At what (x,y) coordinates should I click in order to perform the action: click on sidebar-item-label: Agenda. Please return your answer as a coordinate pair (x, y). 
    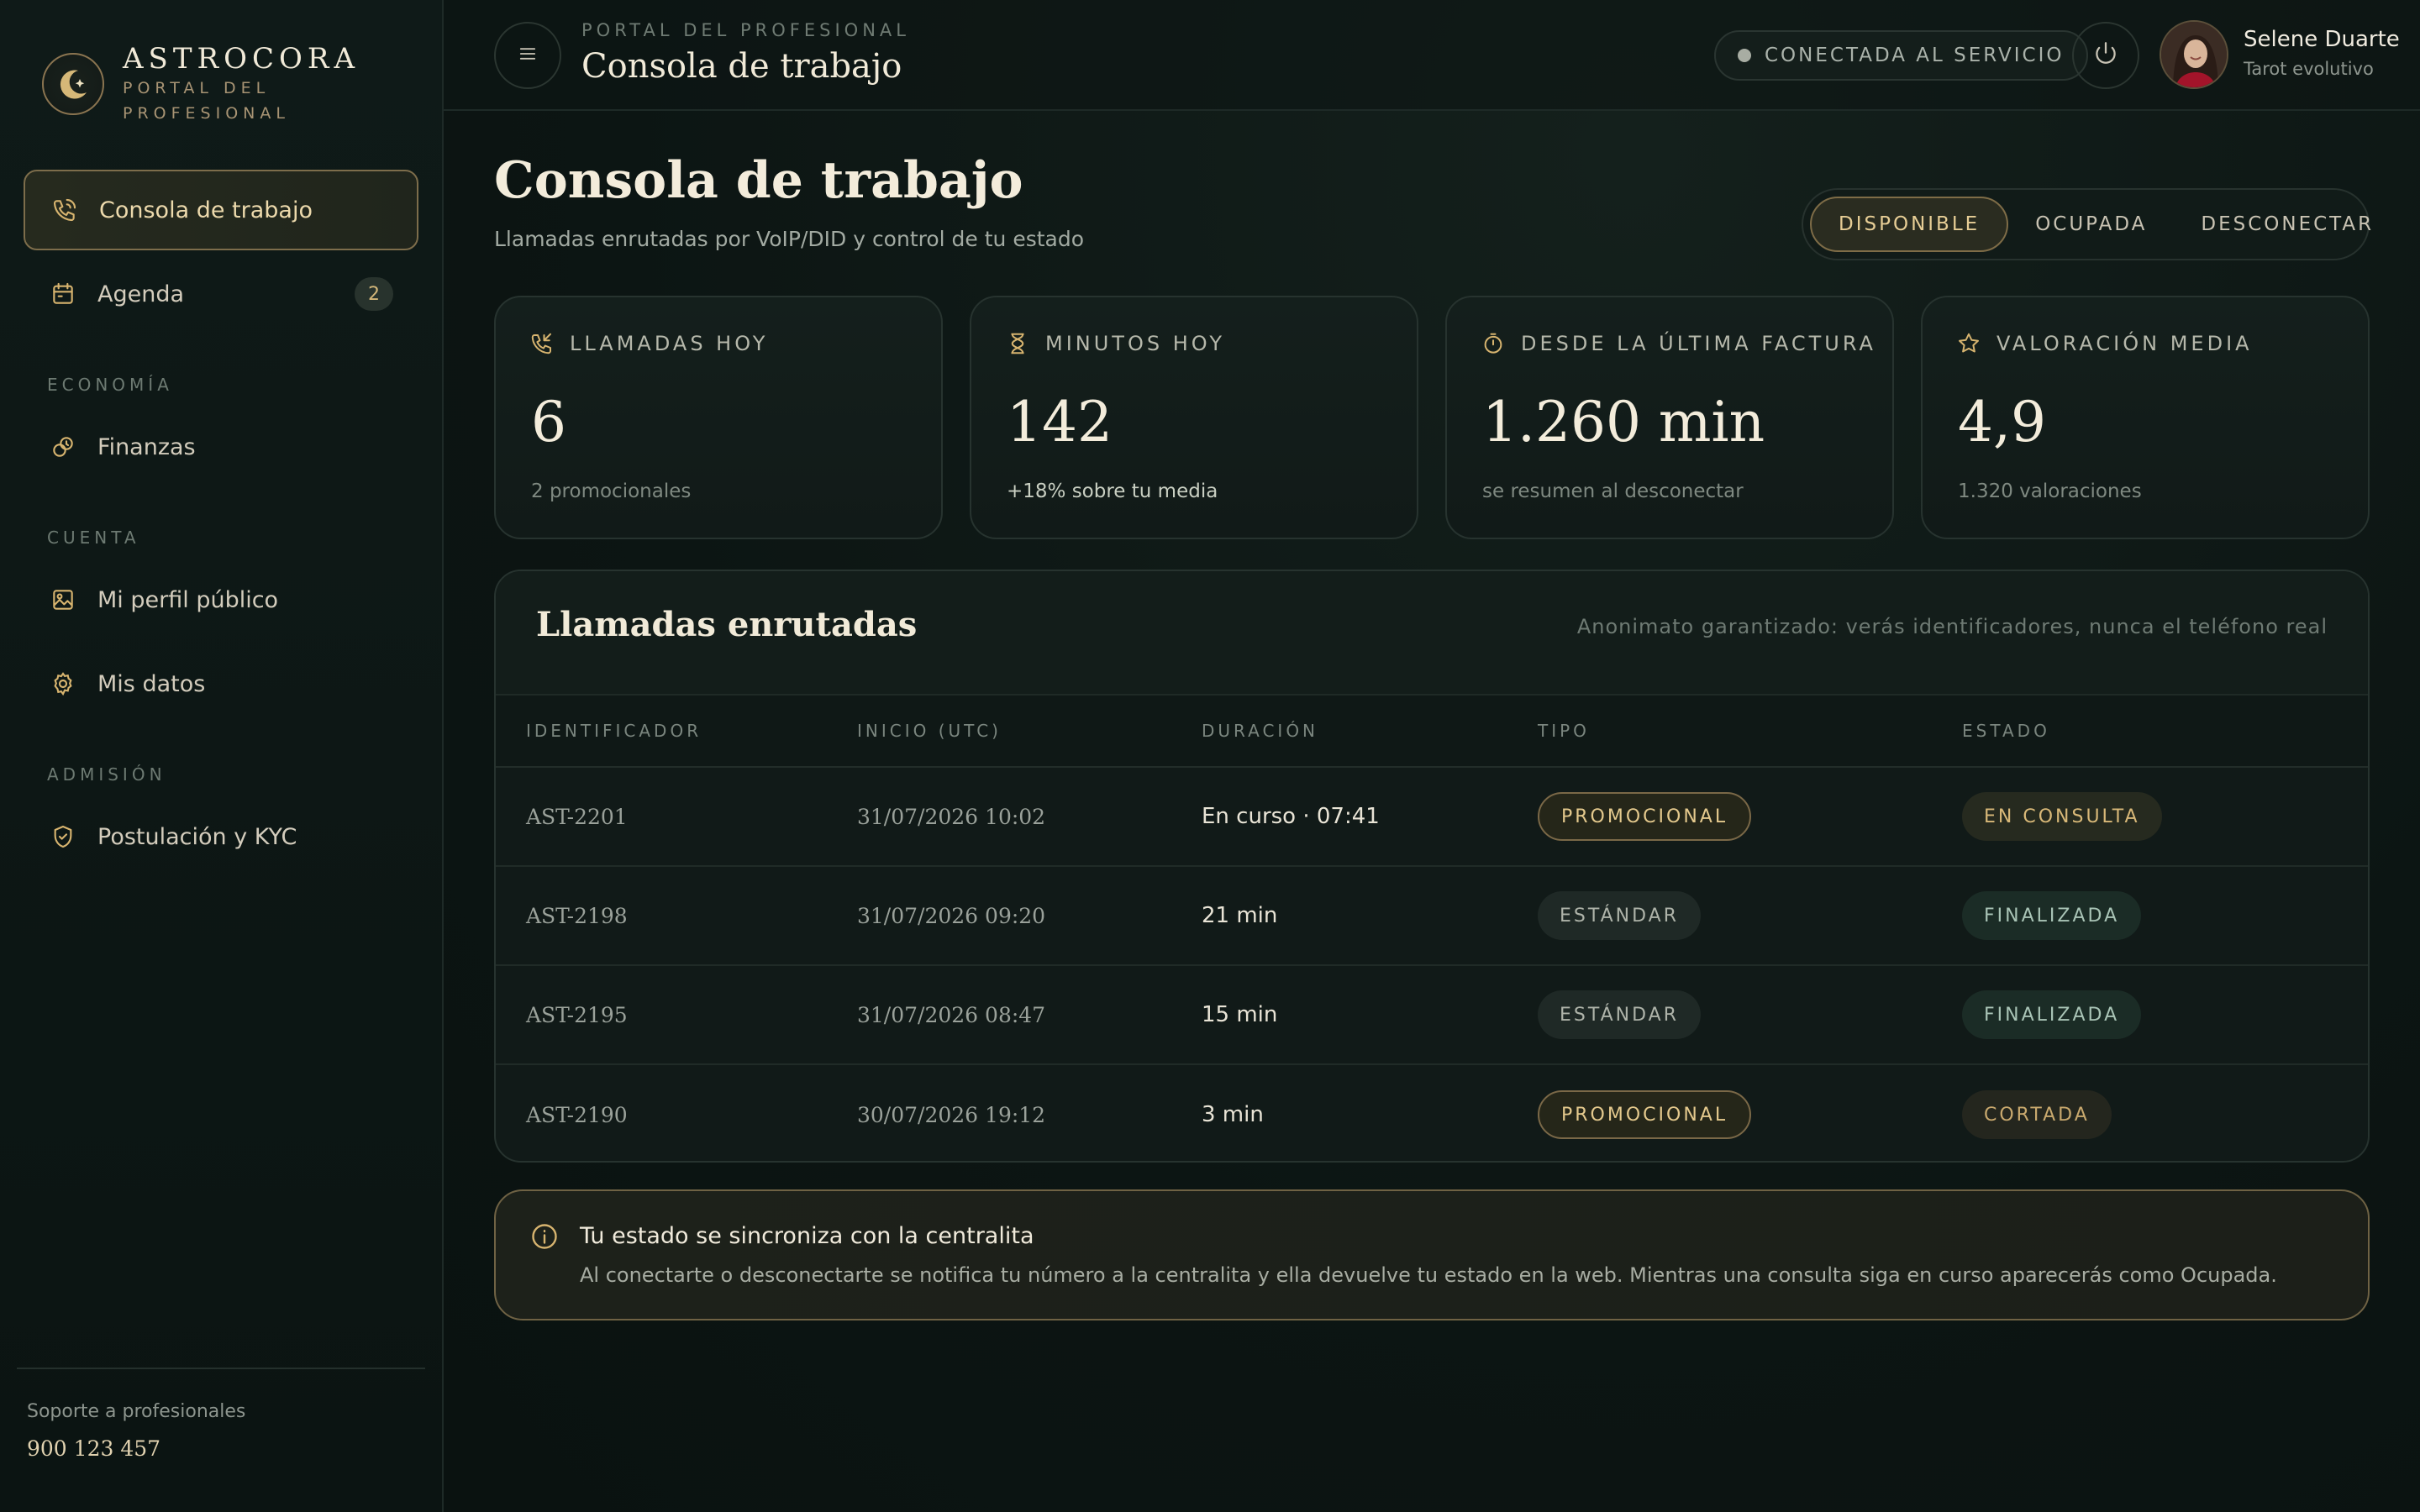
    Looking at the image, I should click on (141, 294).